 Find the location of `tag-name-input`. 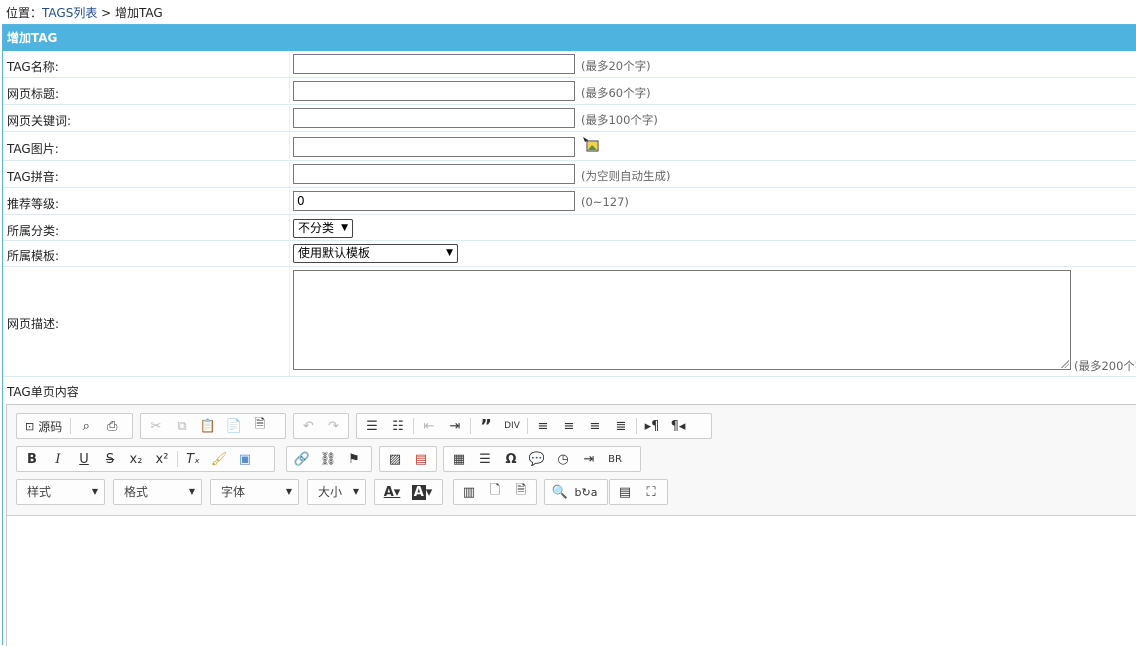

tag-name-input is located at coordinates (434, 64).